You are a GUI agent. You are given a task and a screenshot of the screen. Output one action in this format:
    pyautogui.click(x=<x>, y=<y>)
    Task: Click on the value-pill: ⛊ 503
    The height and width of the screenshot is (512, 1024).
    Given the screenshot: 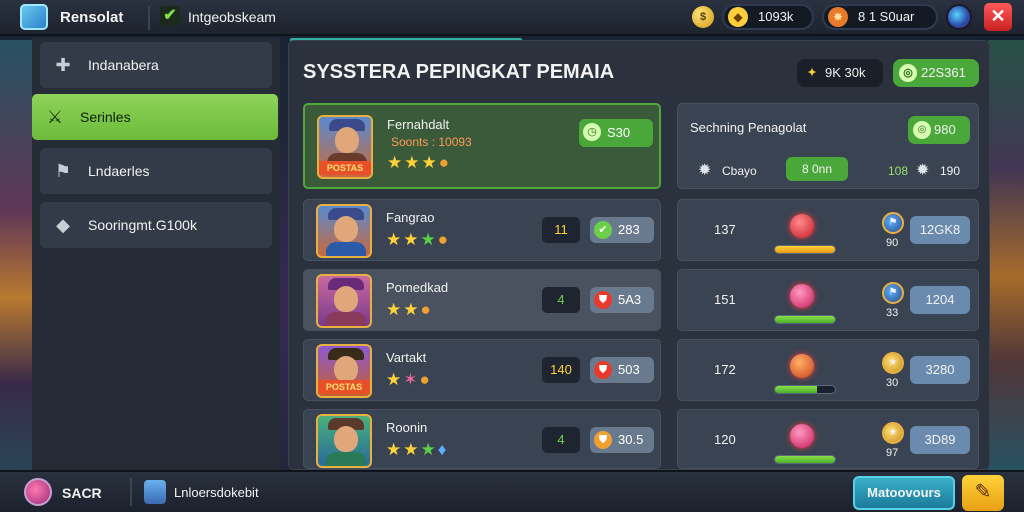 What is the action you would take?
    pyautogui.click(x=622, y=370)
    